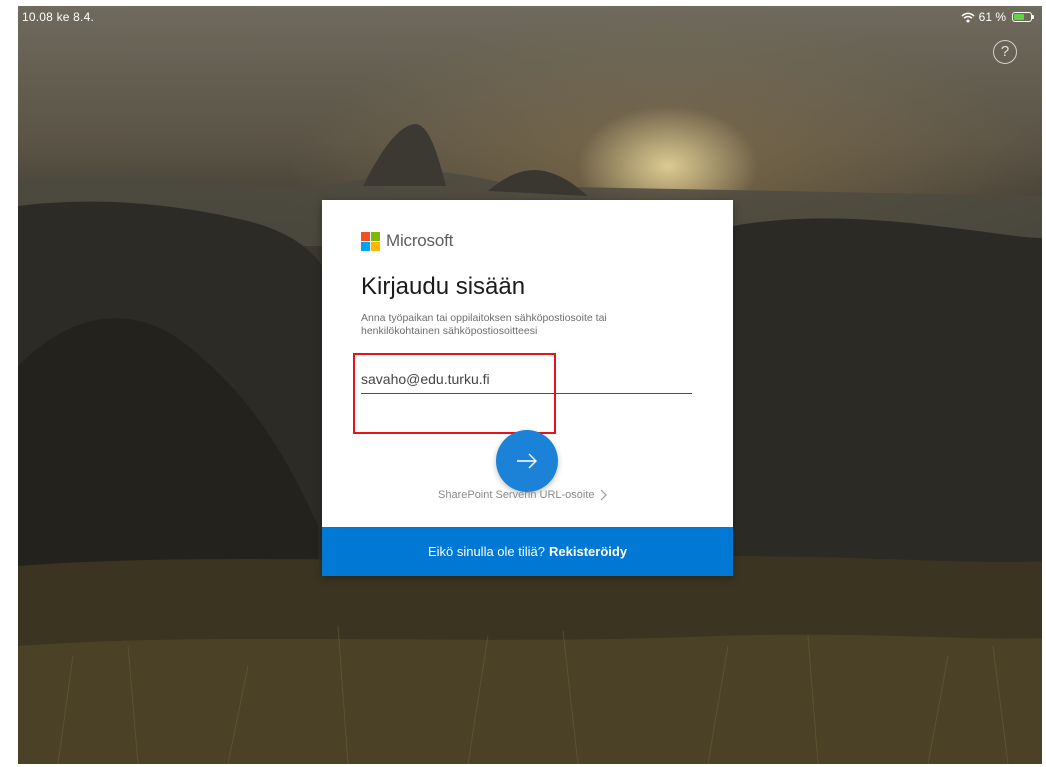 The height and width of the screenshot is (767, 1046). I want to click on brand-name: Microsoft, so click(420, 240).